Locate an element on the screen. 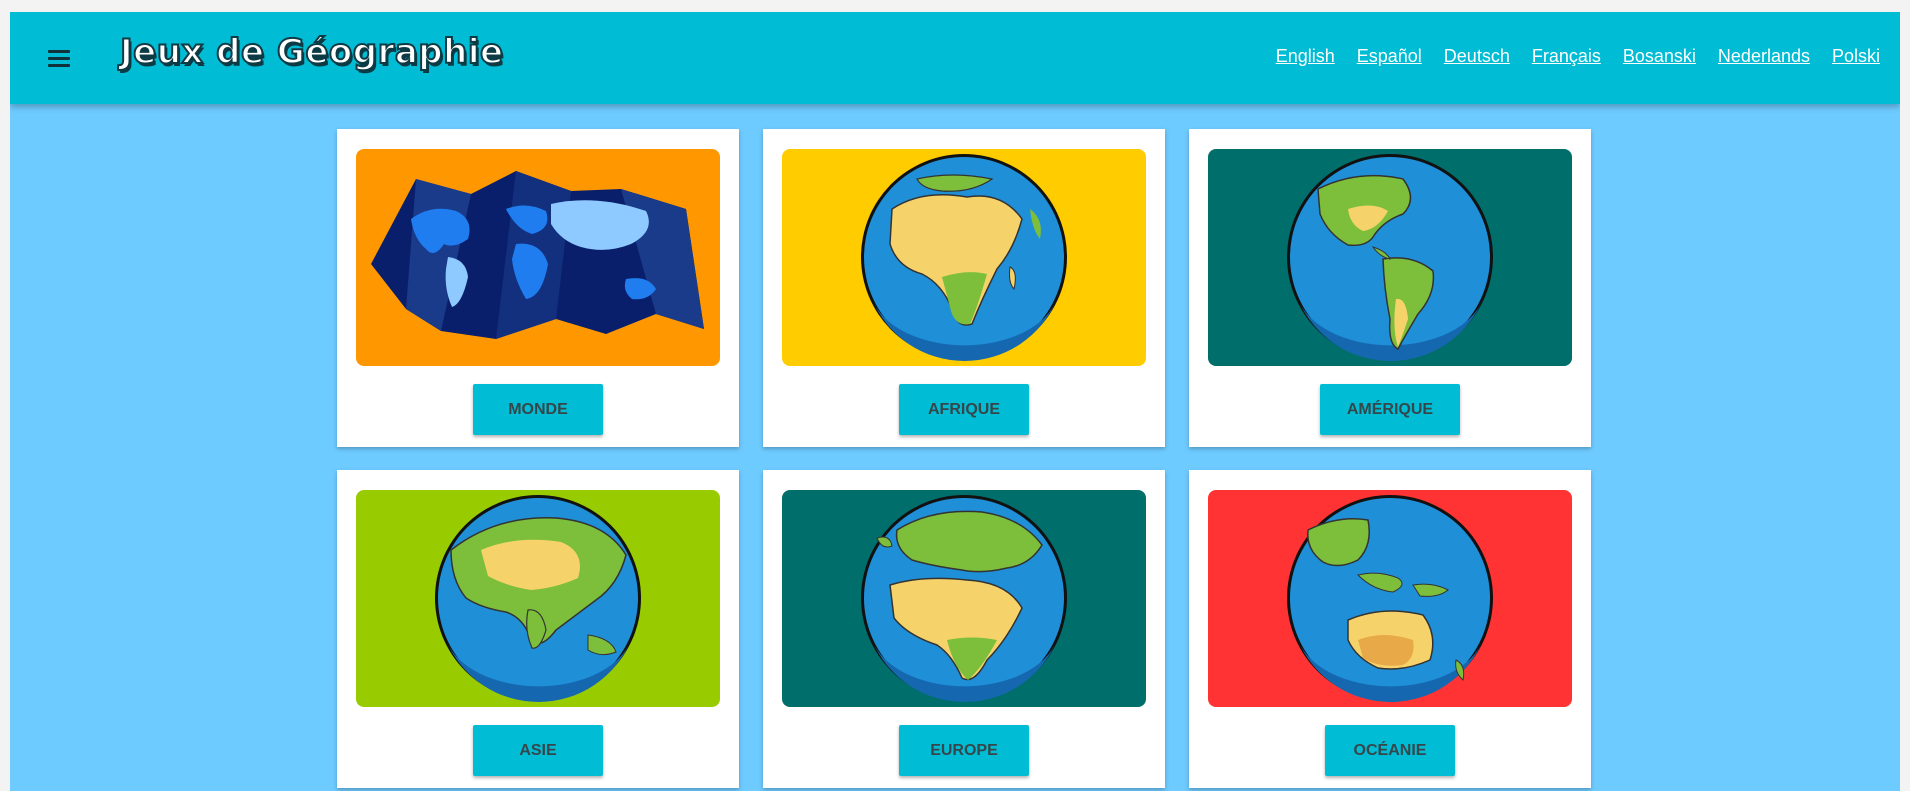 The width and height of the screenshot is (1910, 791). world-map-icon is located at coordinates (538, 257).